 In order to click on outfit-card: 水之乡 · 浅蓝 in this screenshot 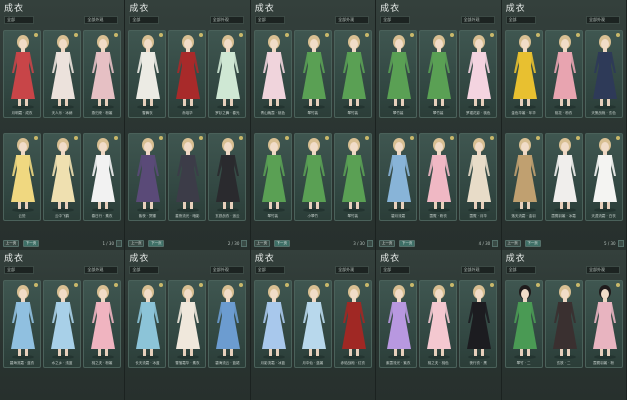, I will do `click(62, 324)`.